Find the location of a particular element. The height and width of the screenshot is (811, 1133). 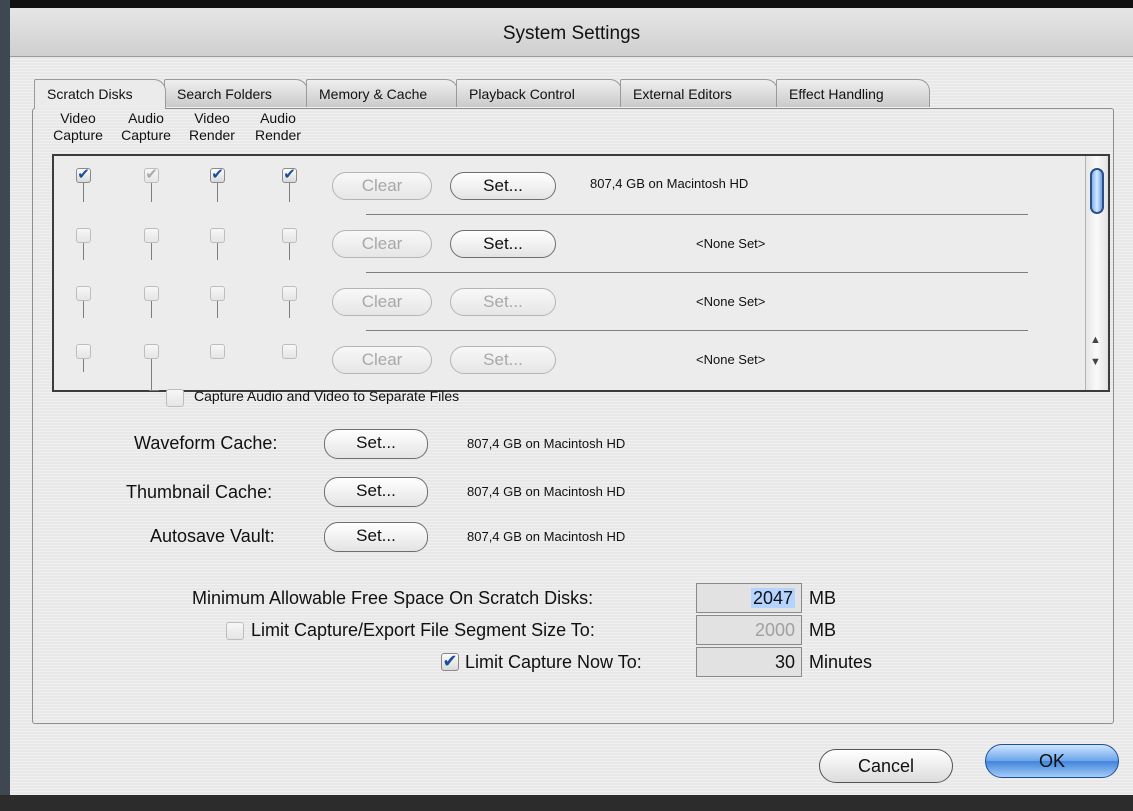

column-header-audio-capture: Audio Capture is located at coordinates (146, 127).